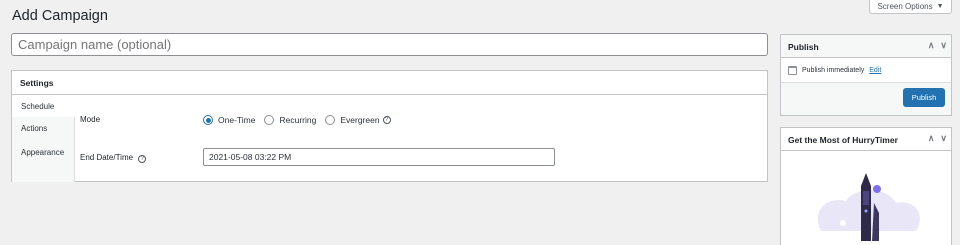 The width and height of the screenshot is (960, 245). I want to click on promo-title: Get the Most of HurryTimer, so click(843, 140).